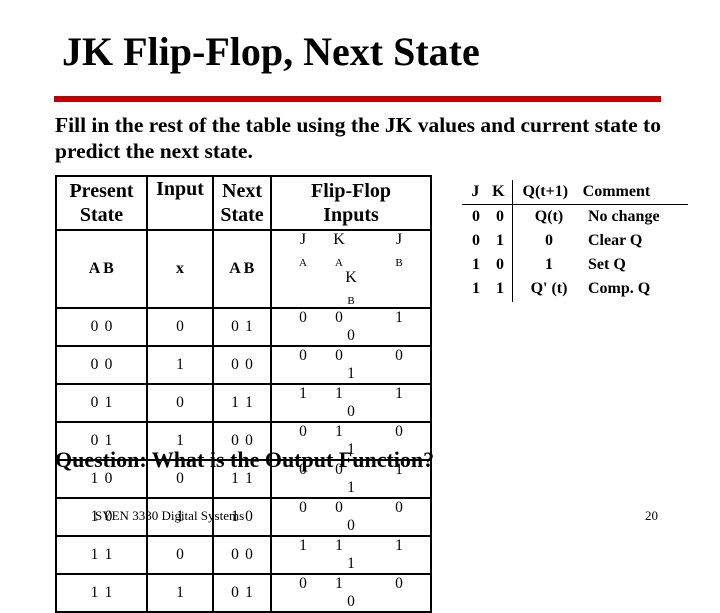  Describe the element at coordinates (351, 517) in the screenshot. I see `ff-inputs-cell: 0 0 00` at that location.